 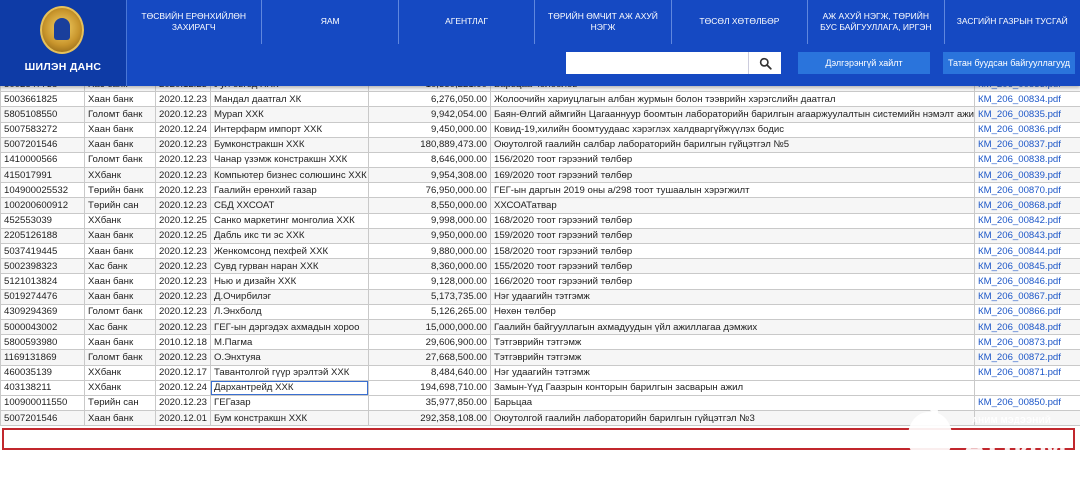 What do you see at coordinates (1027, 220) in the screenshot?
I see `cell-document-link: КМ_206_00842.pdf` at bounding box center [1027, 220].